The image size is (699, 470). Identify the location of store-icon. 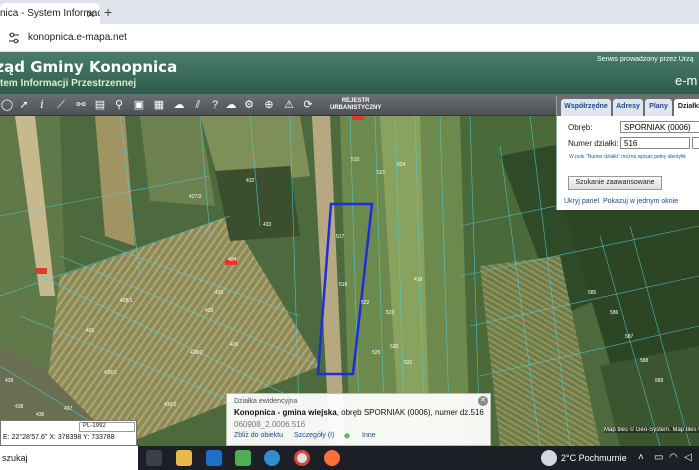
(243, 458).